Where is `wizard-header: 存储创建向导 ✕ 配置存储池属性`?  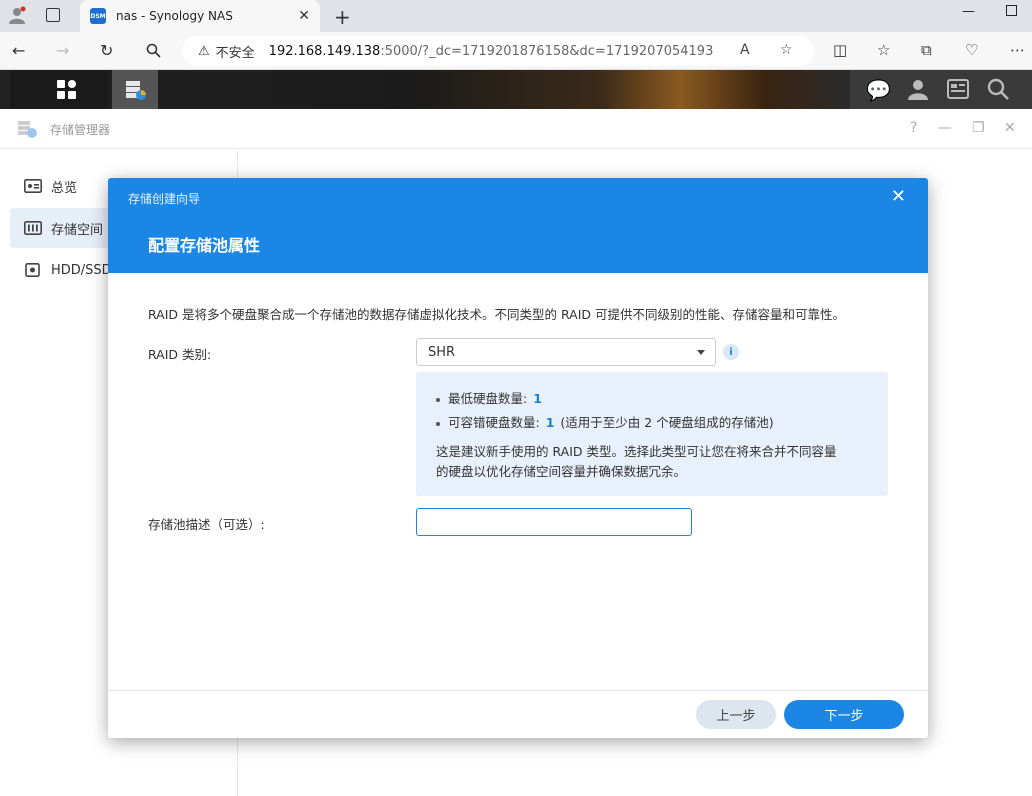 wizard-header: 存储创建向导 ✕ 配置存储池属性 is located at coordinates (518, 225).